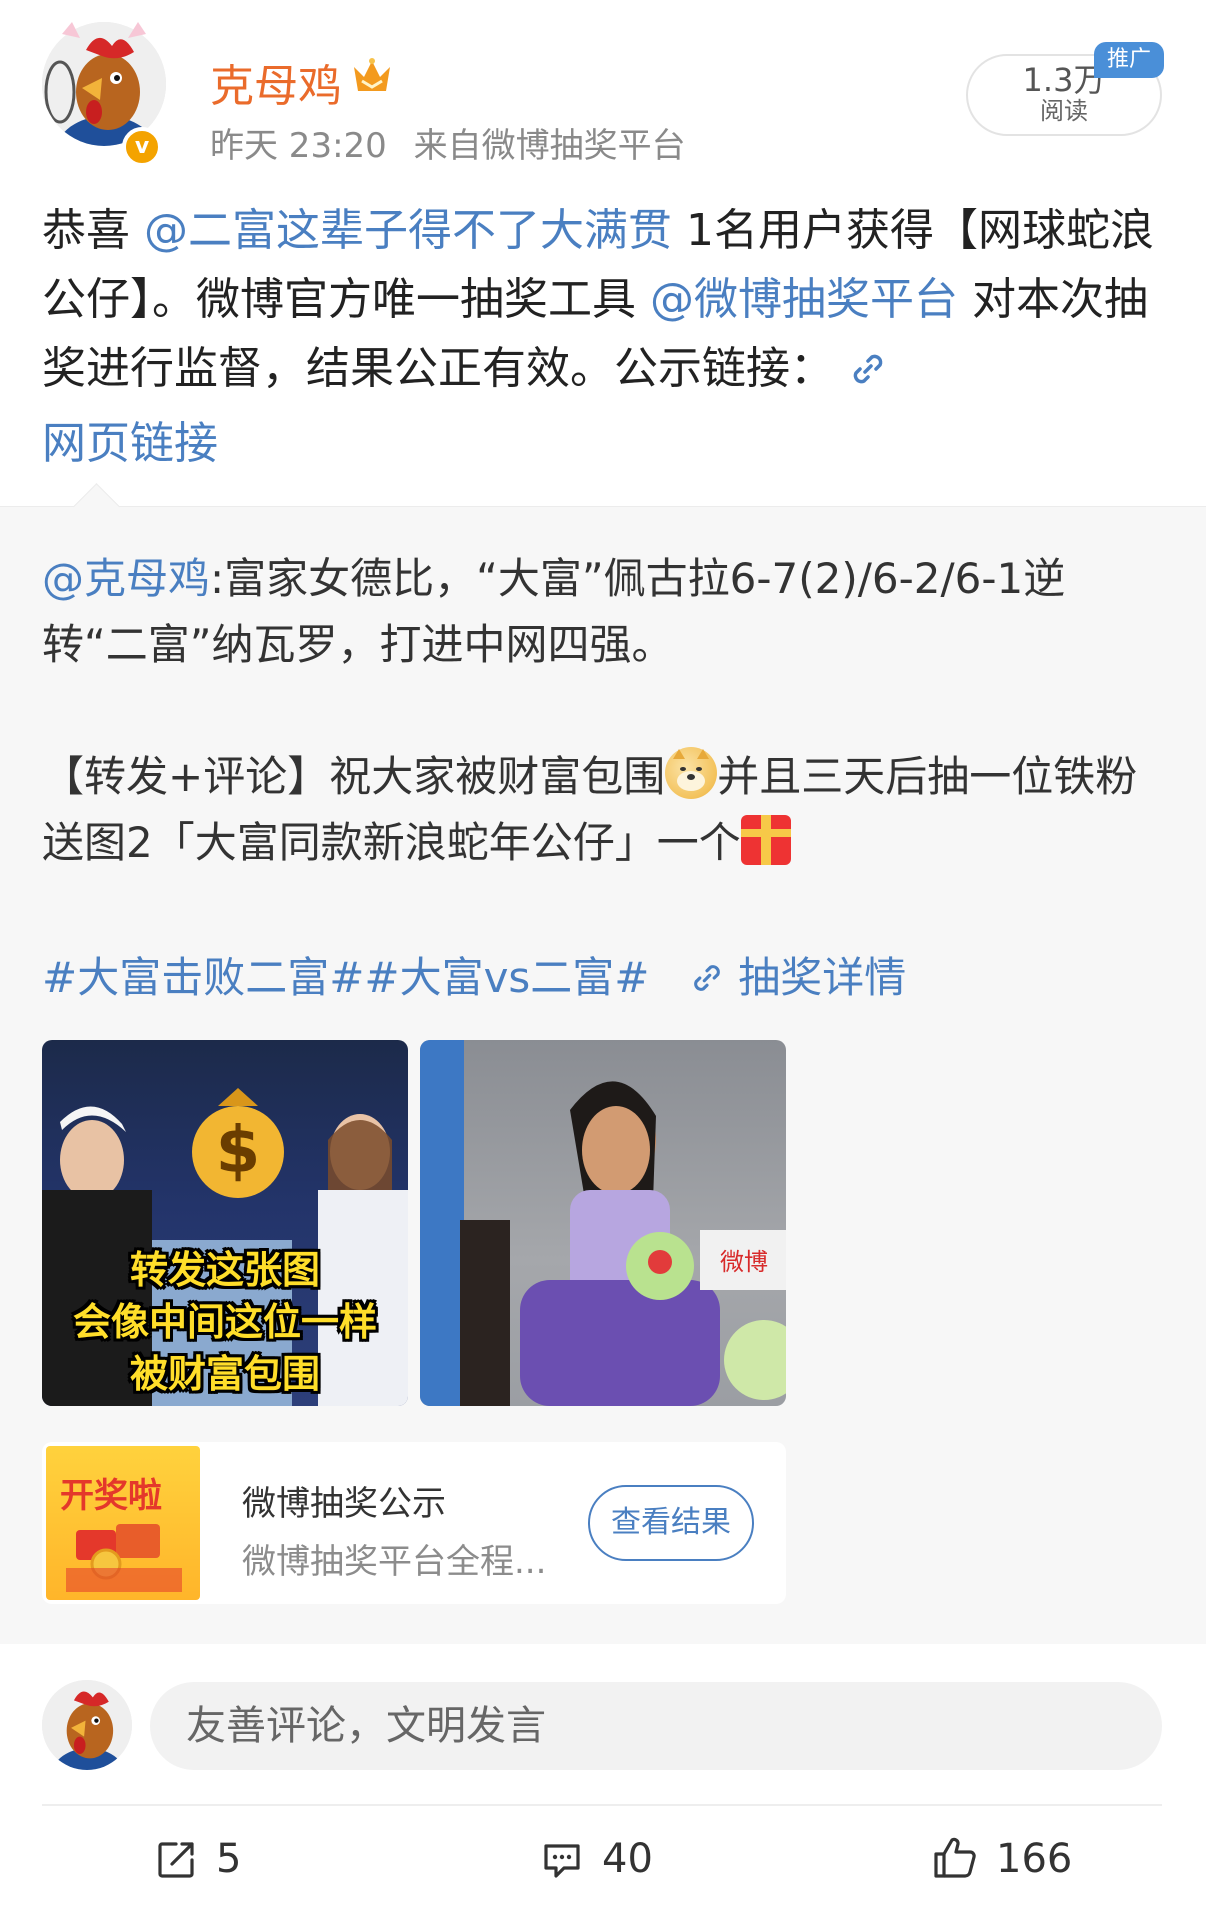 The image size is (1206, 1920). Describe the element at coordinates (1034, 1859) in the screenshot. I see `like-count: 166` at that location.